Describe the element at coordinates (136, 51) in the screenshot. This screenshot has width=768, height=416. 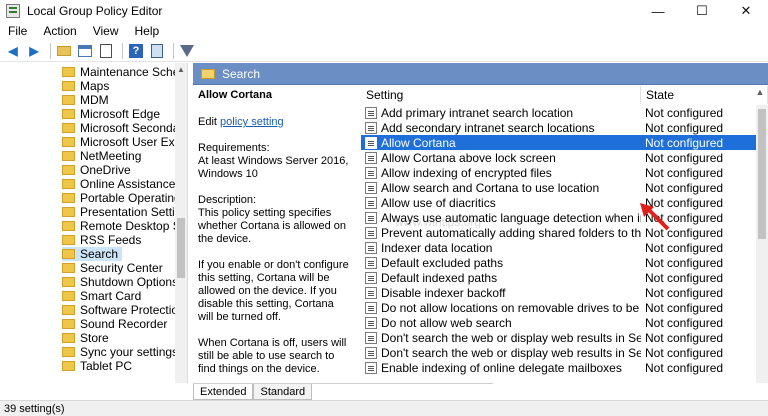
I see `help-icon: ?` at that location.